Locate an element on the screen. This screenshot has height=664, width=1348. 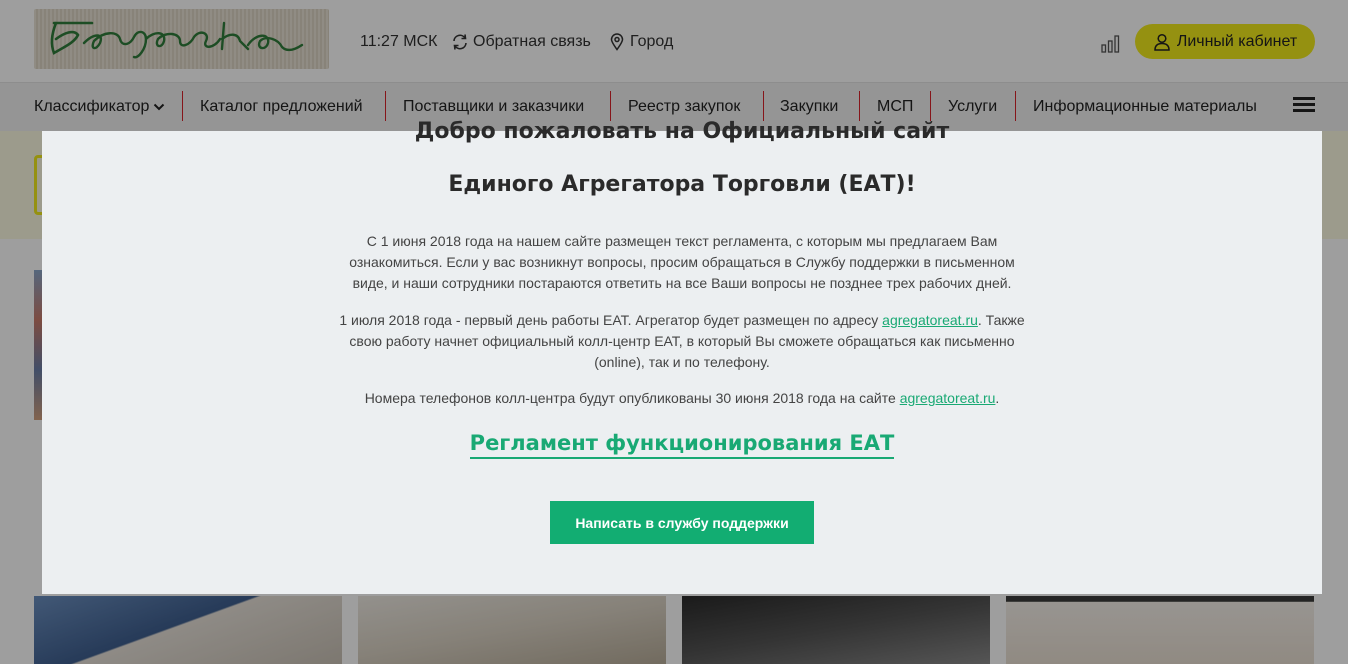
support-button: Написать в службу поддержки is located at coordinates (682, 522).